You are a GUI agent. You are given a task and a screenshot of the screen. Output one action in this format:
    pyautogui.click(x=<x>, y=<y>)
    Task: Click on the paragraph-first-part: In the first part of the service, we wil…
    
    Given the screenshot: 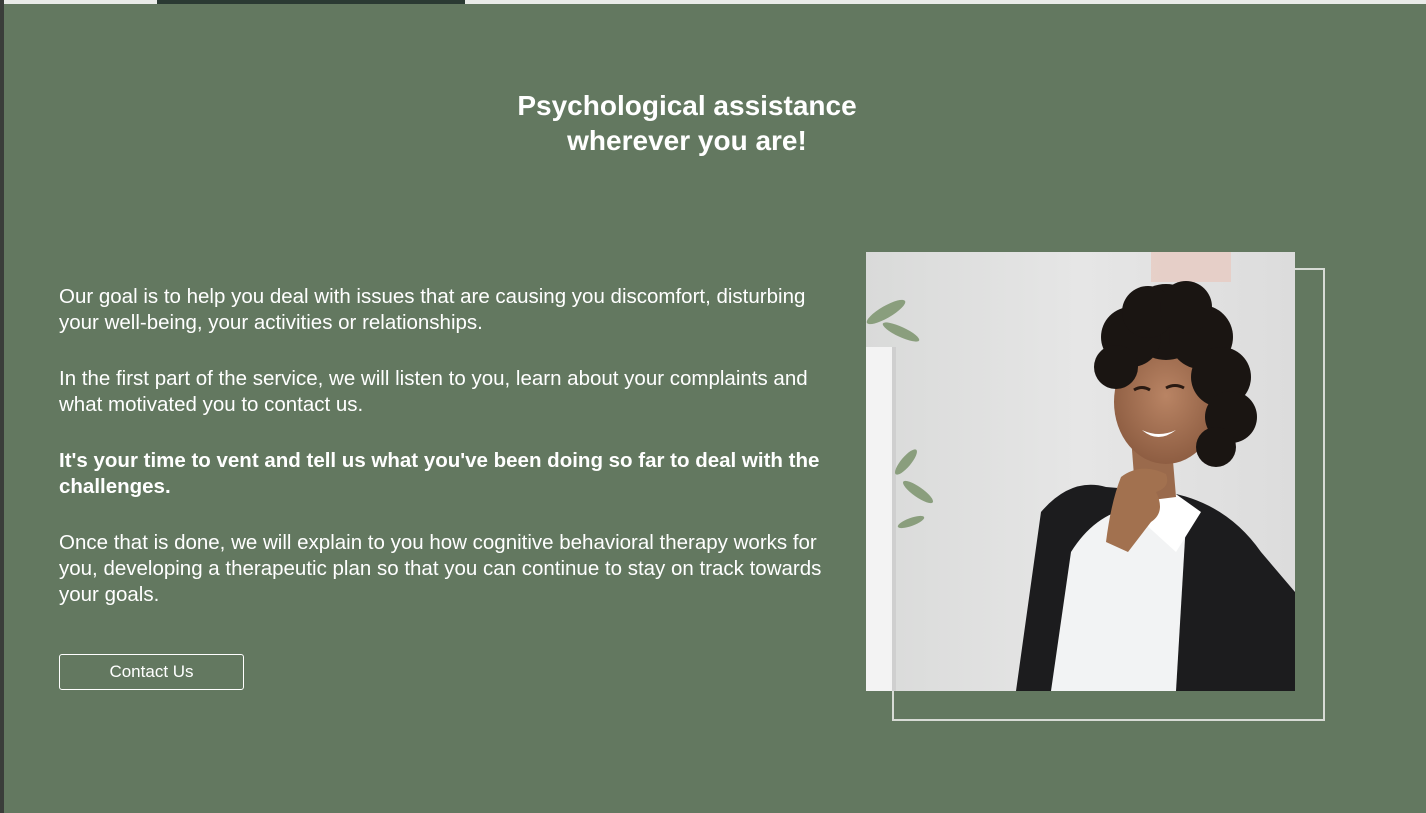 What is the action you would take?
    pyautogui.click(x=433, y=391)
    